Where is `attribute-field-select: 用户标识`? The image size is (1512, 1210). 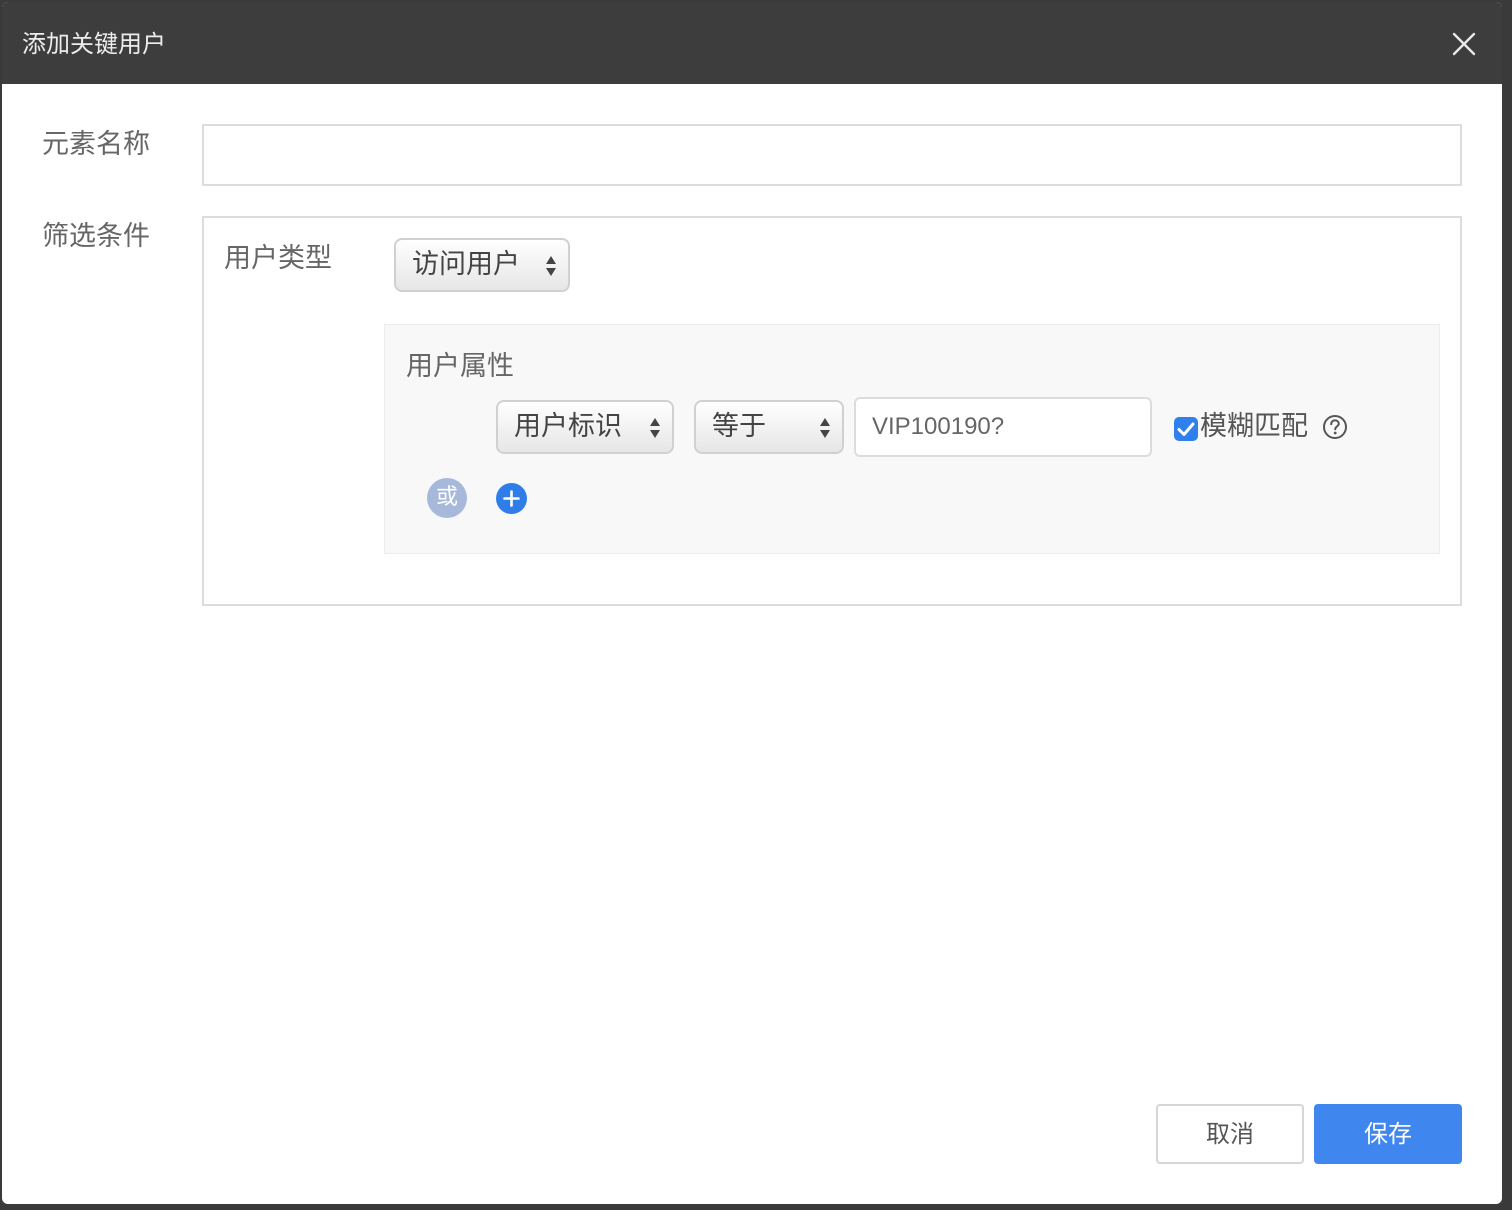 attribute-field-select: 用户标识 is located at coordinates (585, 427).